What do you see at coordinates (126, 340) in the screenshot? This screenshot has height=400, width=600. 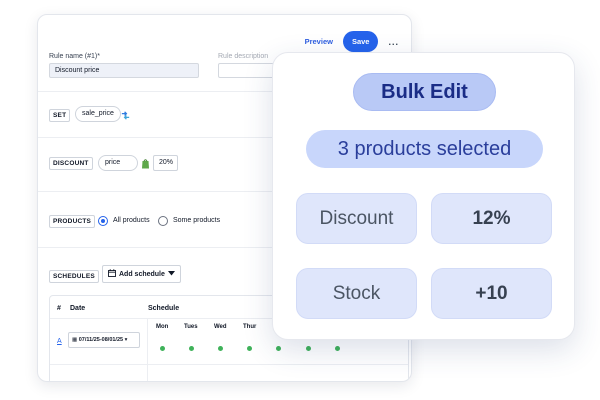 I see `caret-down-icon: ▾` at bounding box center [126, 340].